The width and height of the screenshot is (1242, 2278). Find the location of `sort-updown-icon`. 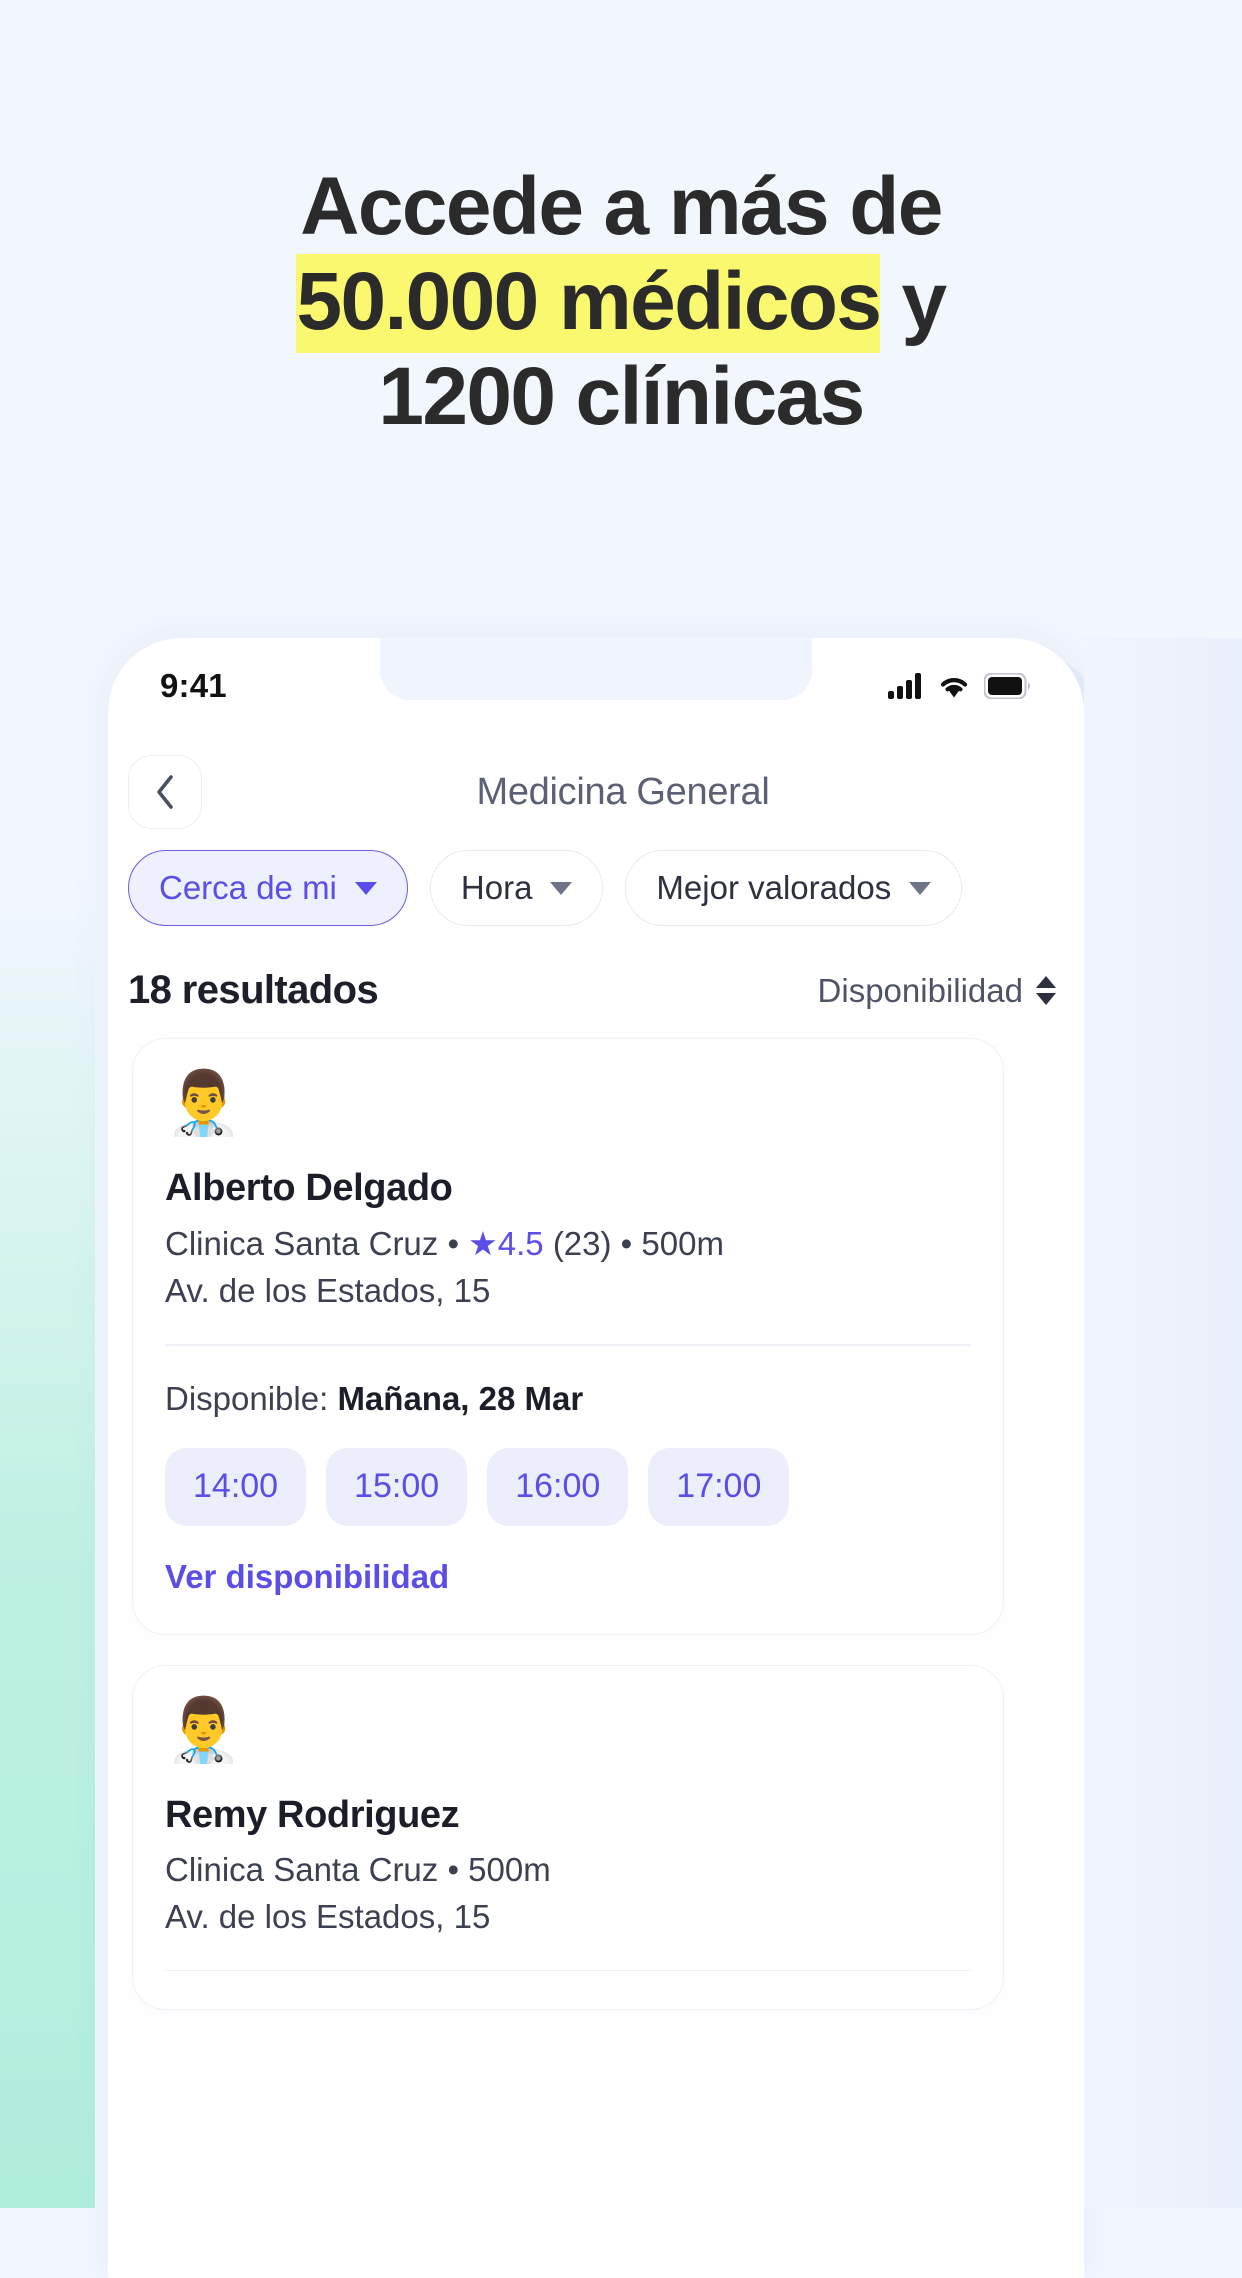

sort-updown-icon is located at coordinates (1046, 990).